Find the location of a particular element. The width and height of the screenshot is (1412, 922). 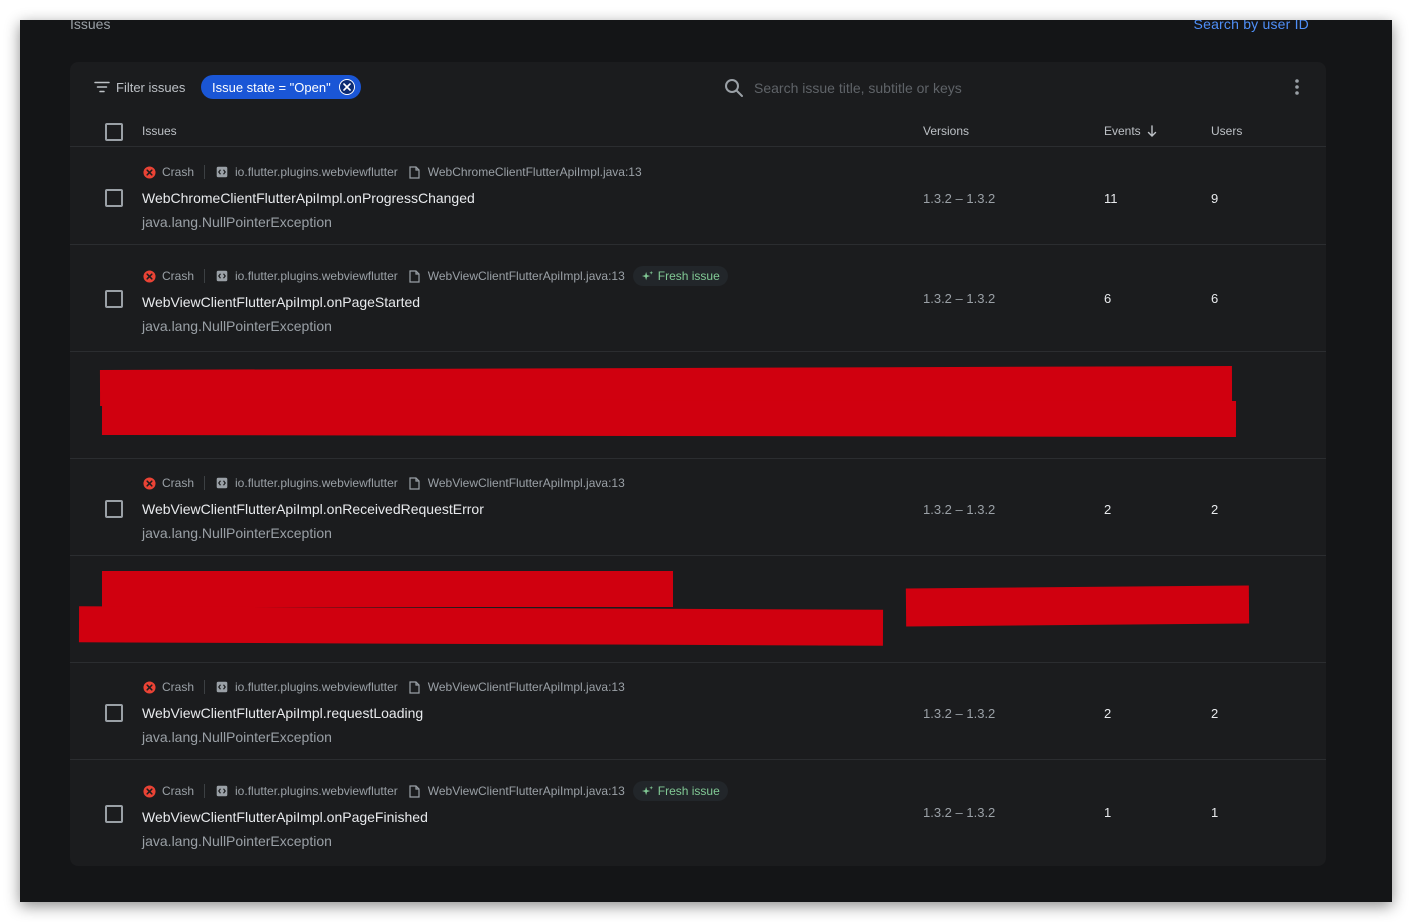

issue-events: 1 is located at coordinates (1108, 812).